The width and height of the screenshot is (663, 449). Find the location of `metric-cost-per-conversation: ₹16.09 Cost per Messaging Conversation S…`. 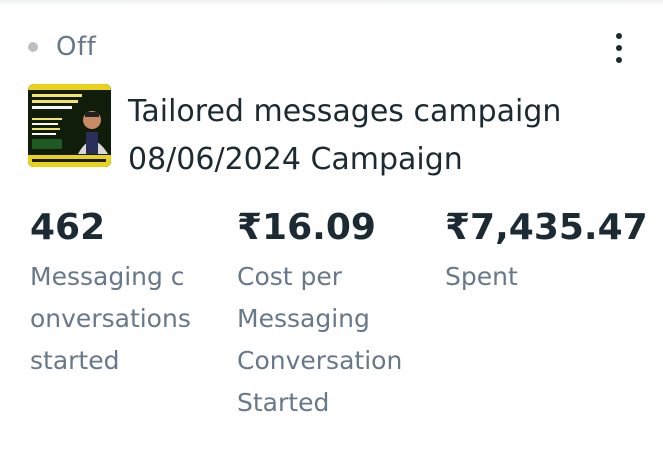

metric-cost-per-conversation: ₹16.09 Cost per Messaging Conversation S… is located at coordinates (337, 315).